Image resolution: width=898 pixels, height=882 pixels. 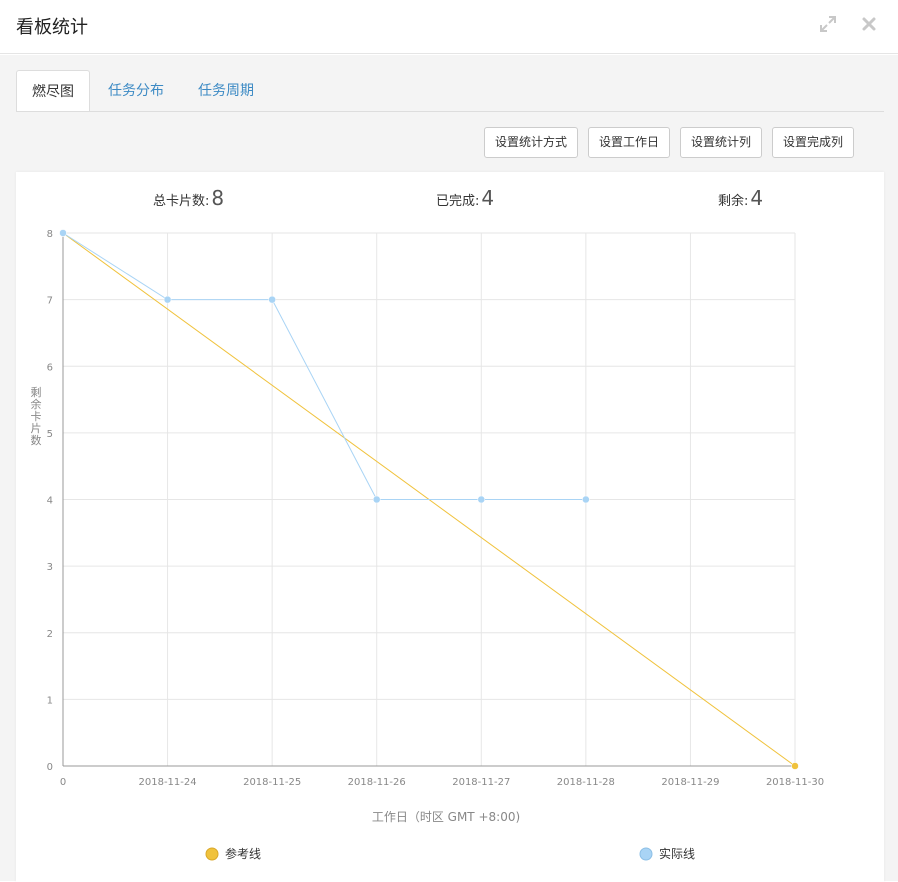 I want to click on y-tick-label: 0, so click(x=50, y=767).